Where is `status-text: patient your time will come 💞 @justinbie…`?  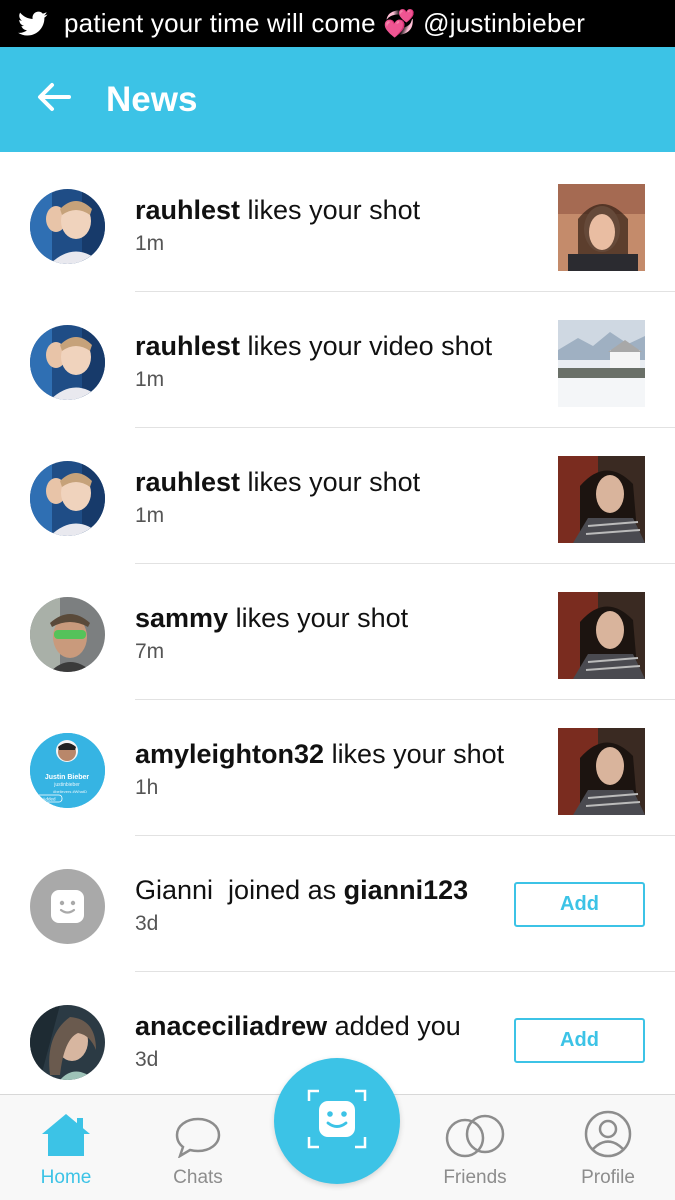 status-text: patient your time will come 💞 @justinbie… is located at coordinates (325, 23).